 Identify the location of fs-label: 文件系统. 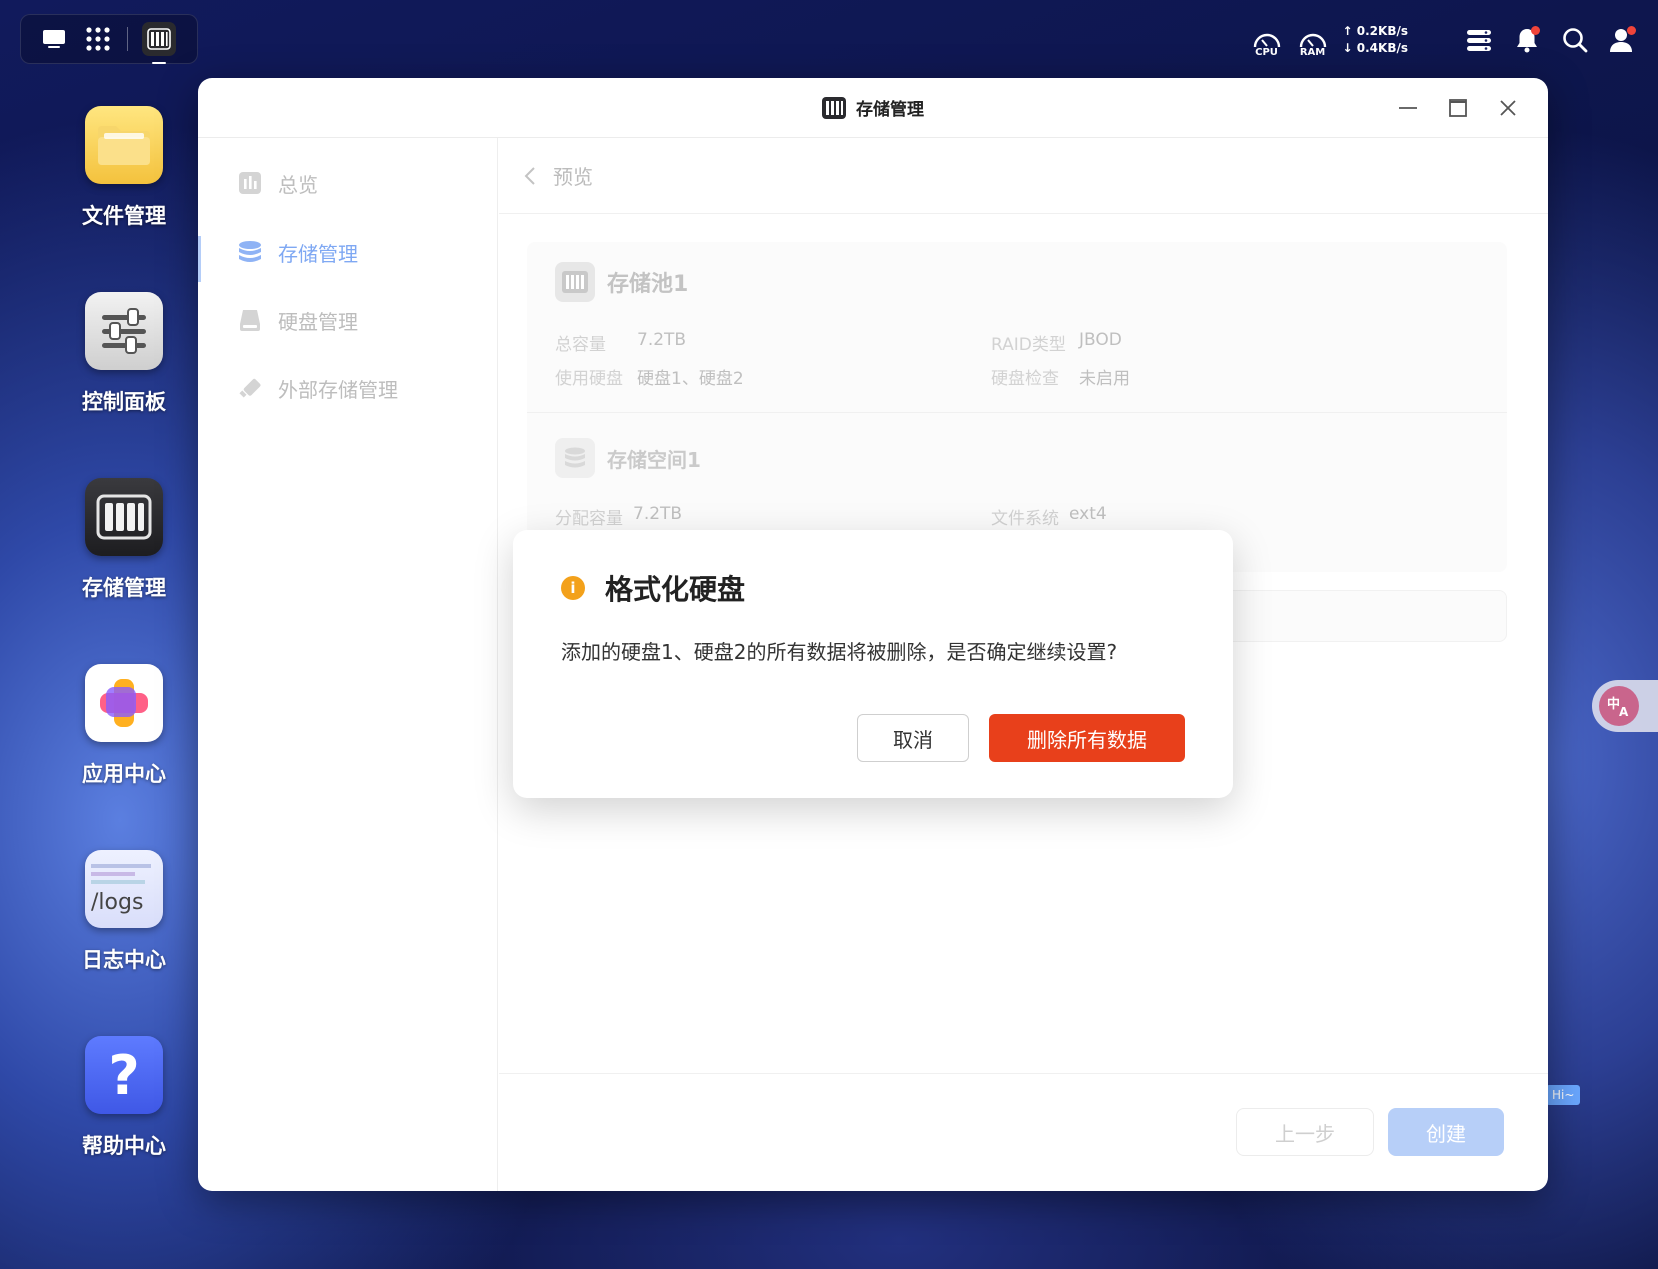
(1025, 519).